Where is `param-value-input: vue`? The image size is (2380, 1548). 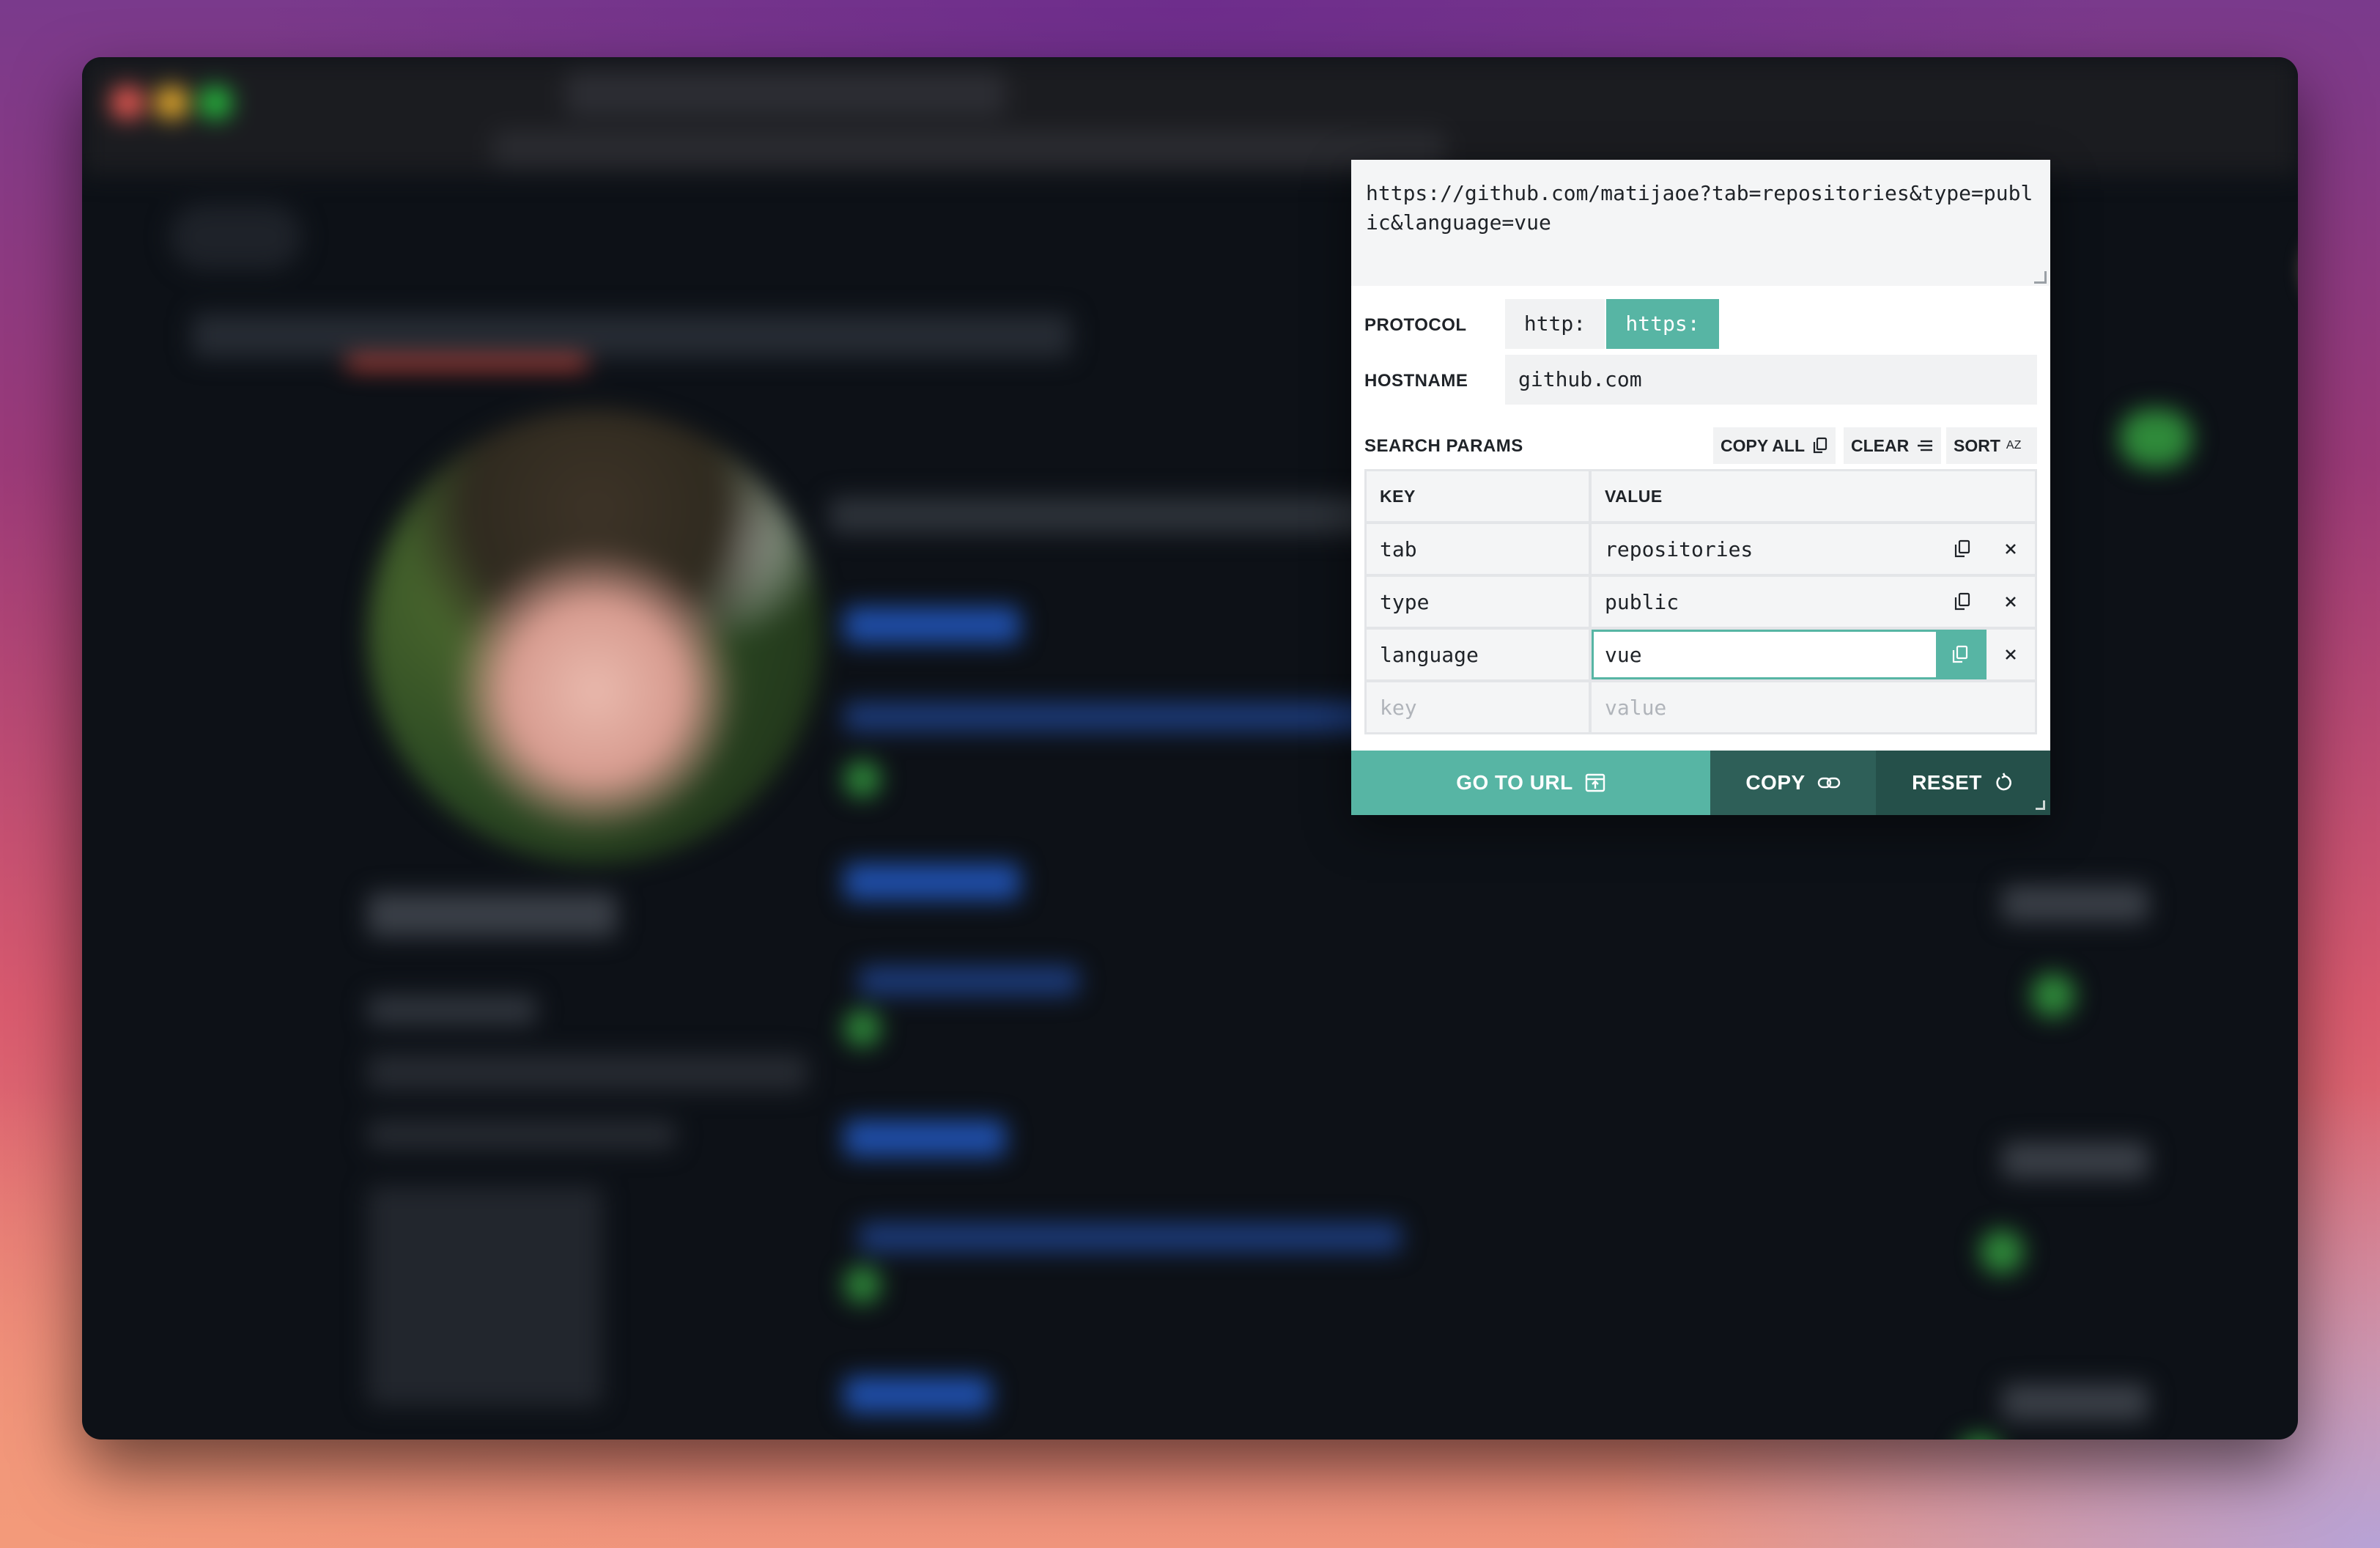
param-value-input: vue is located at coordinates (1770, 655).